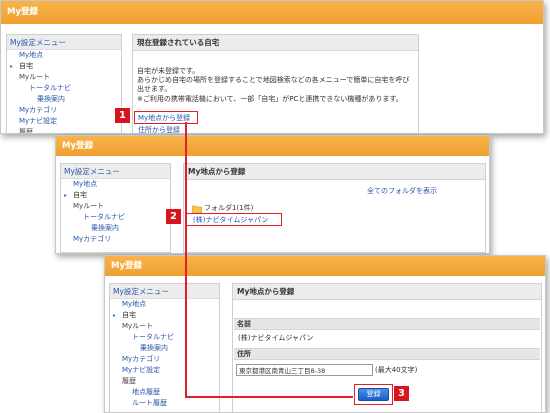 The height and width of the screenshot is (413, 550). I want to click on step-badge-2: 2, so click(173, 216).